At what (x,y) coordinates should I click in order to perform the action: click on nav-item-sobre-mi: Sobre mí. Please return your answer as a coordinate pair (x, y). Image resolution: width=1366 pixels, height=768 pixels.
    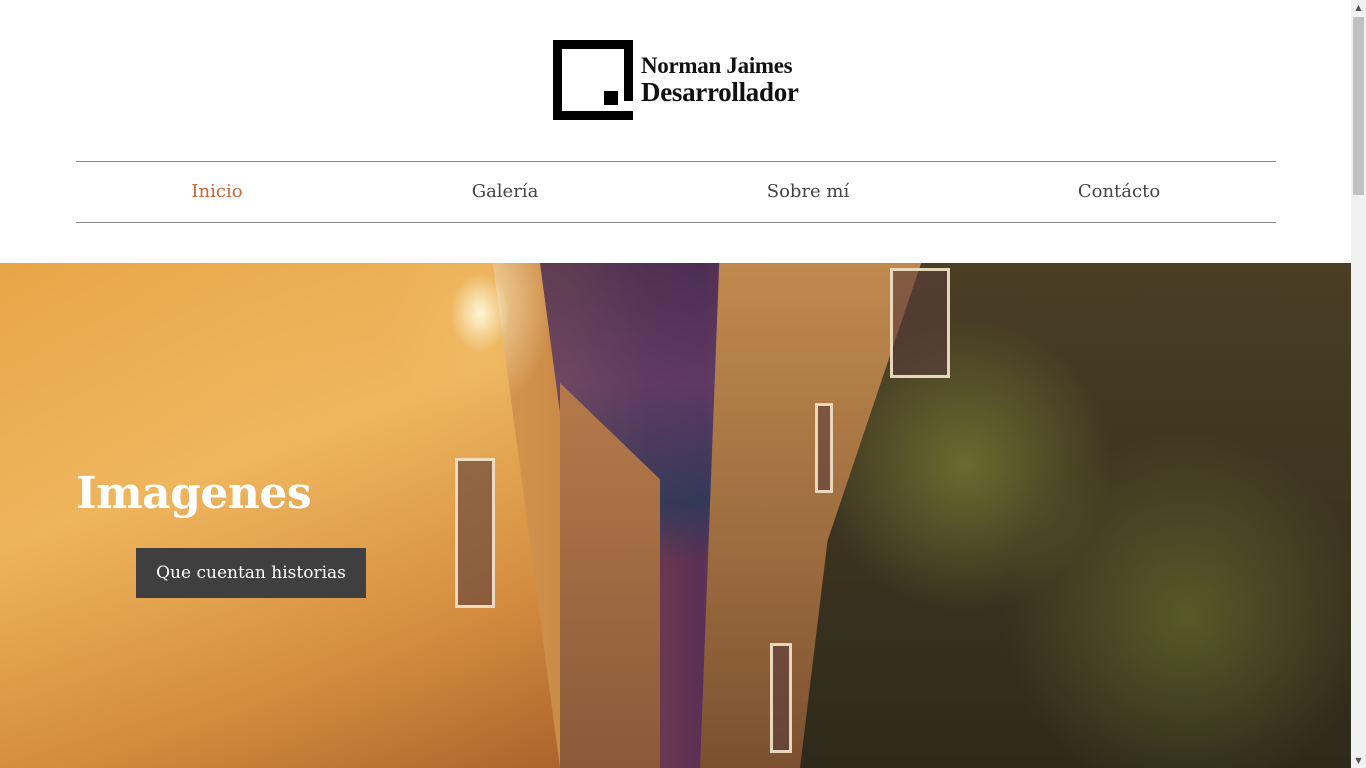
    Looking at the image, I should click on (808, 192).